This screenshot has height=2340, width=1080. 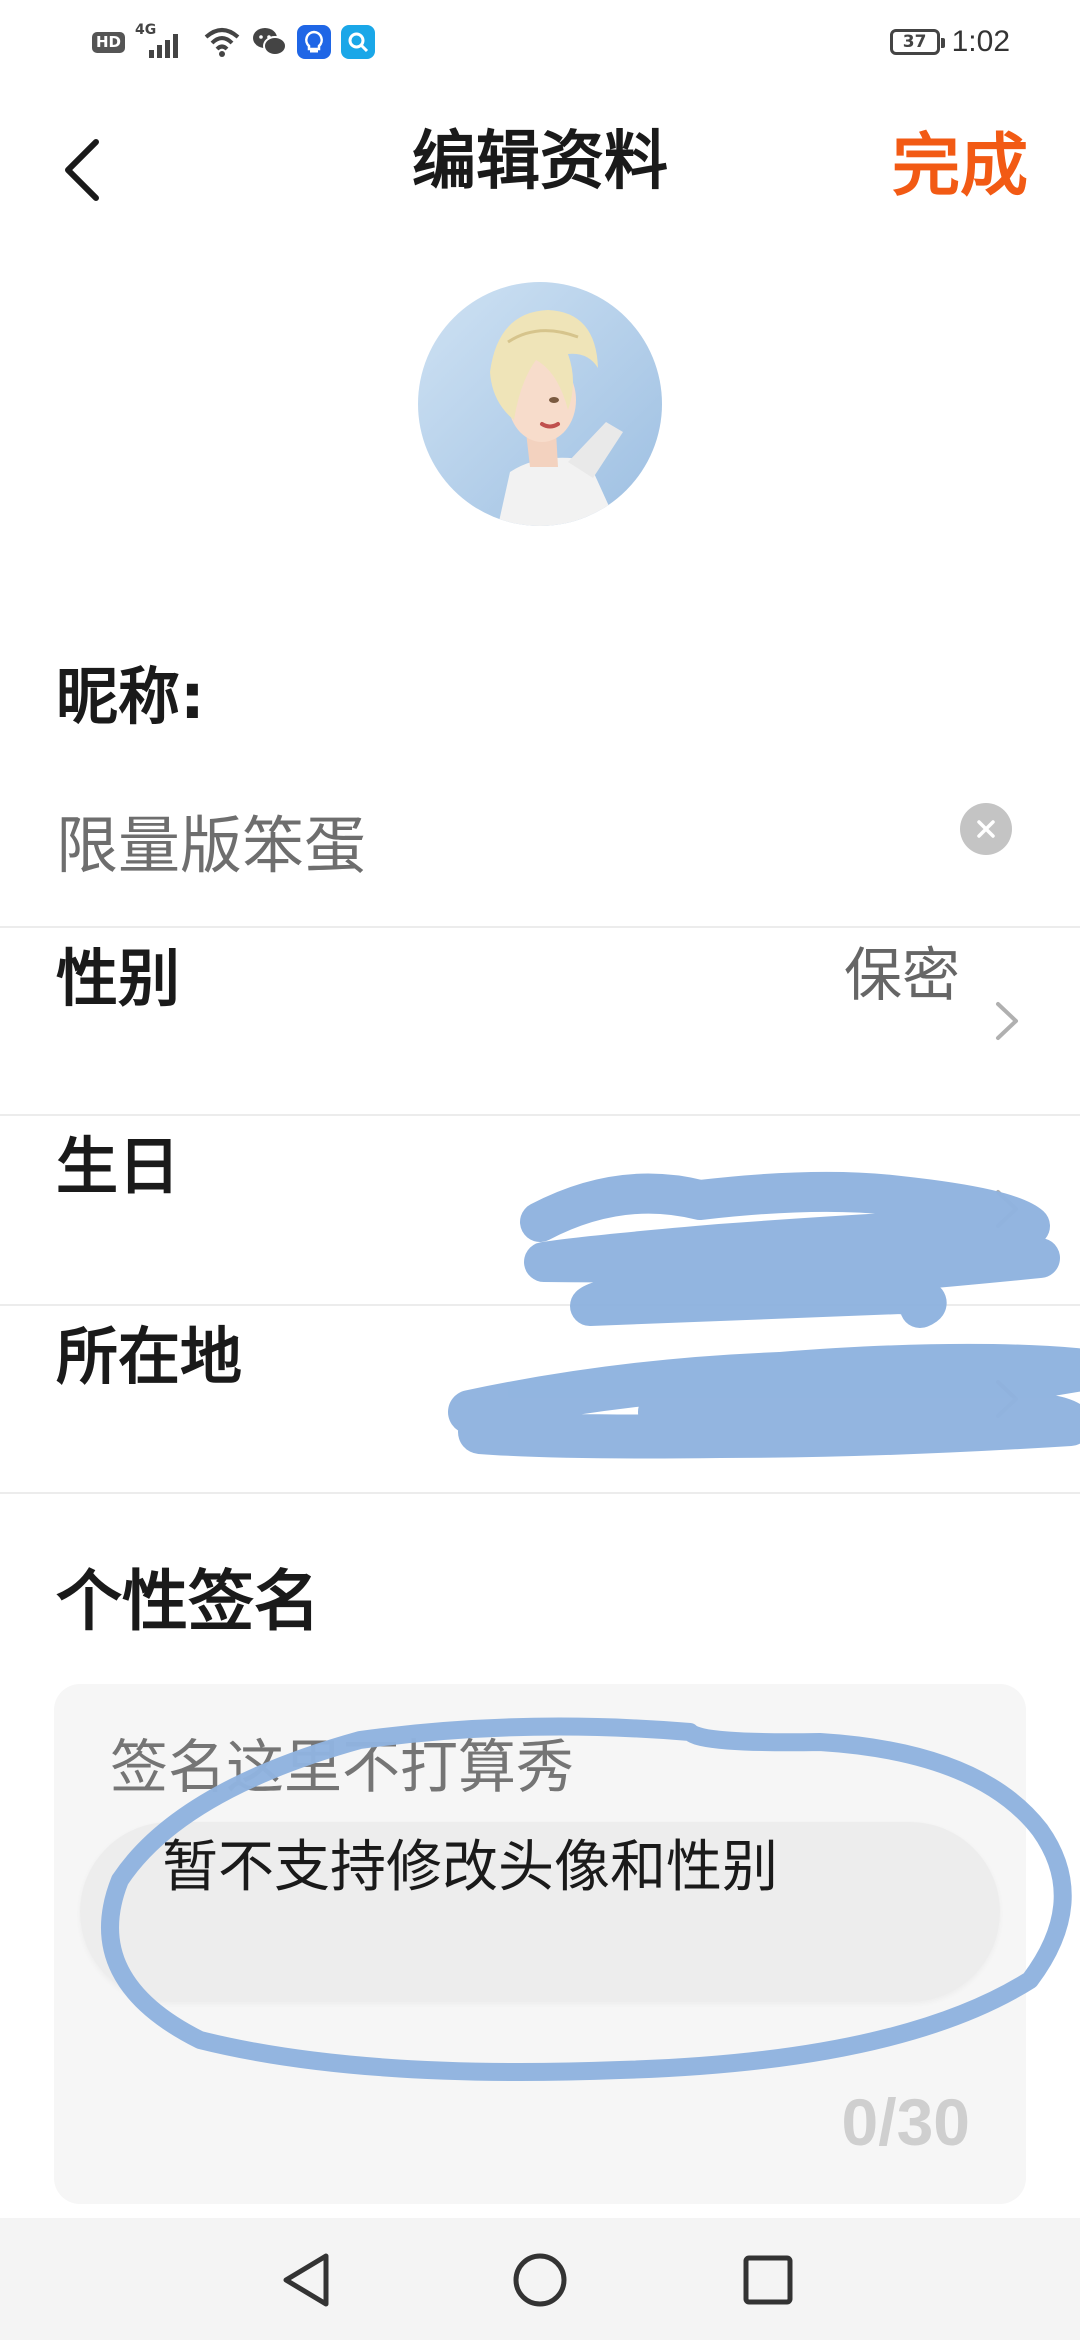 What do you see at coordinates (308, 2280) in the screenshot?
I see `triangle-back-icon` at bounding box center [308, 2280].